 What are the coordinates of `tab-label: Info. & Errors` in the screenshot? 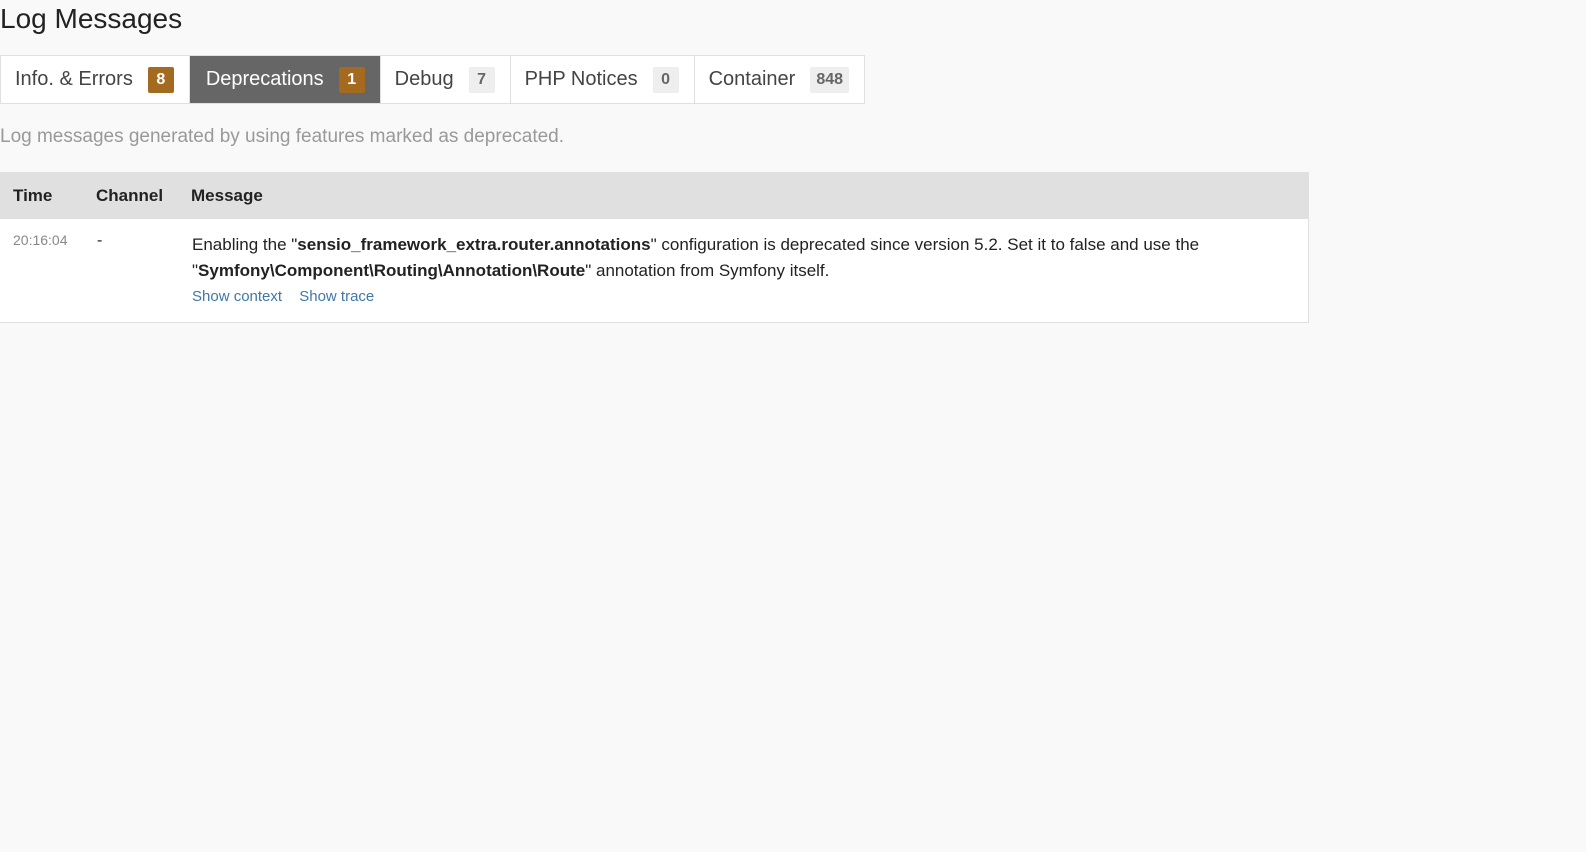 It's located at (74, 79).